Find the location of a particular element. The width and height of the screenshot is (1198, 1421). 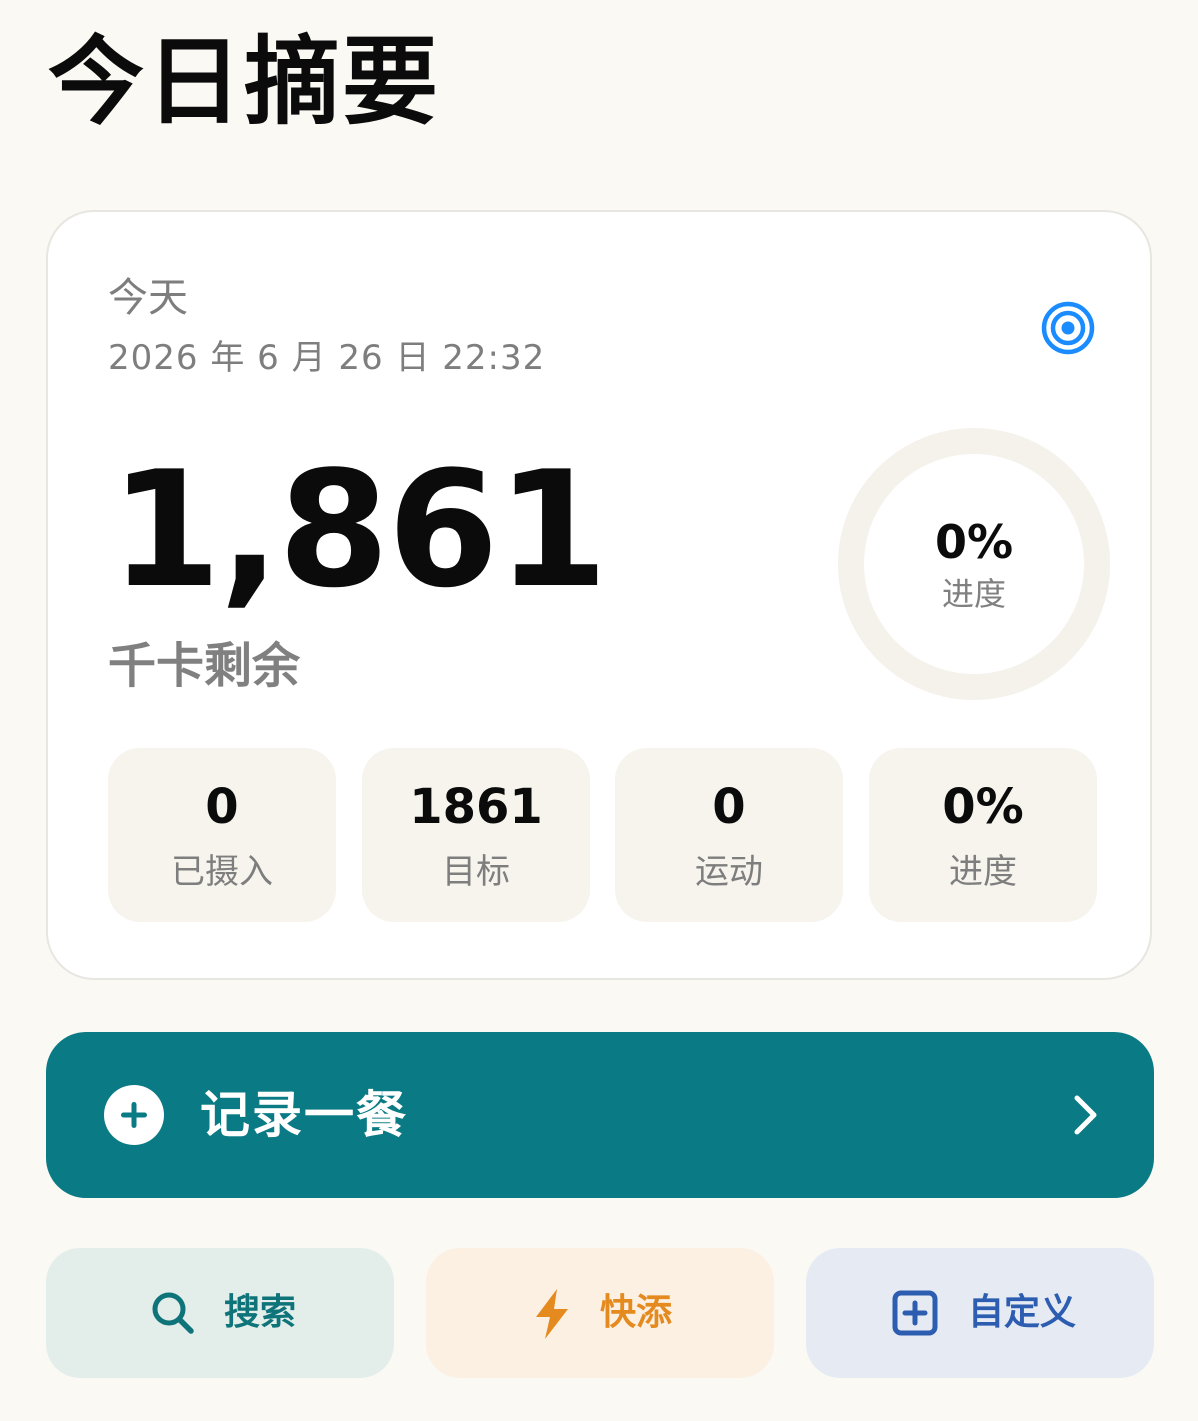

stat-progress: 0% 进度 is located at coordinates (983, 835).